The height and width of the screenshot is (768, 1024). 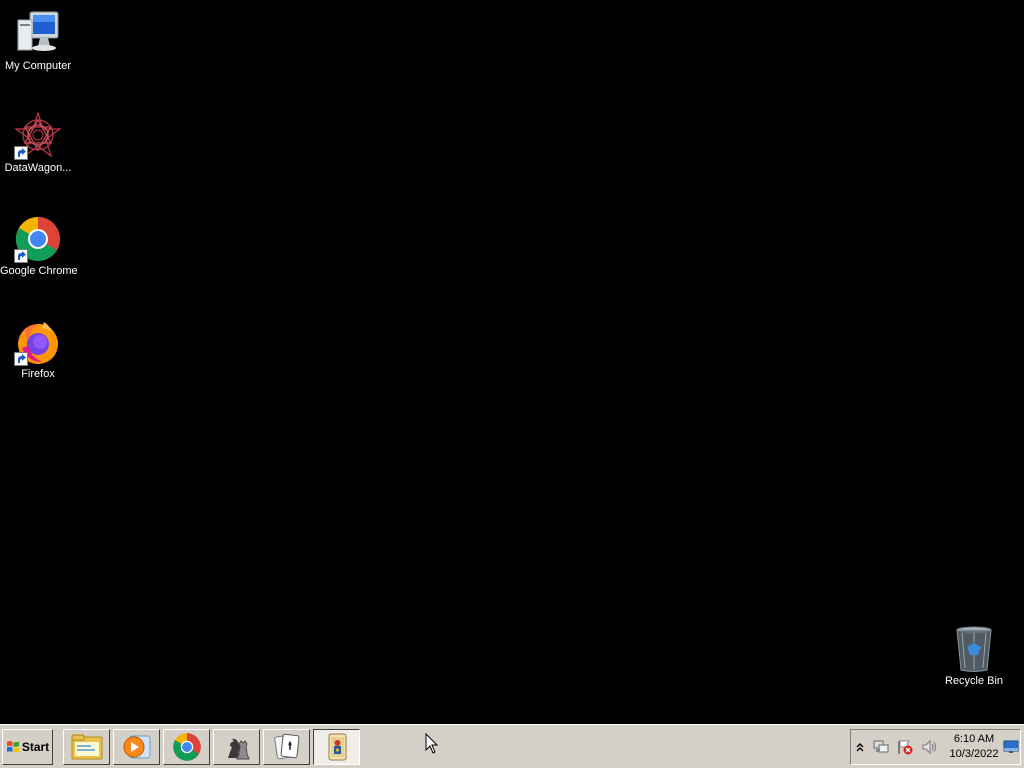 I want to click on system-tray: 6:10 AM 10/3/2022, so click(x=935, y=747).